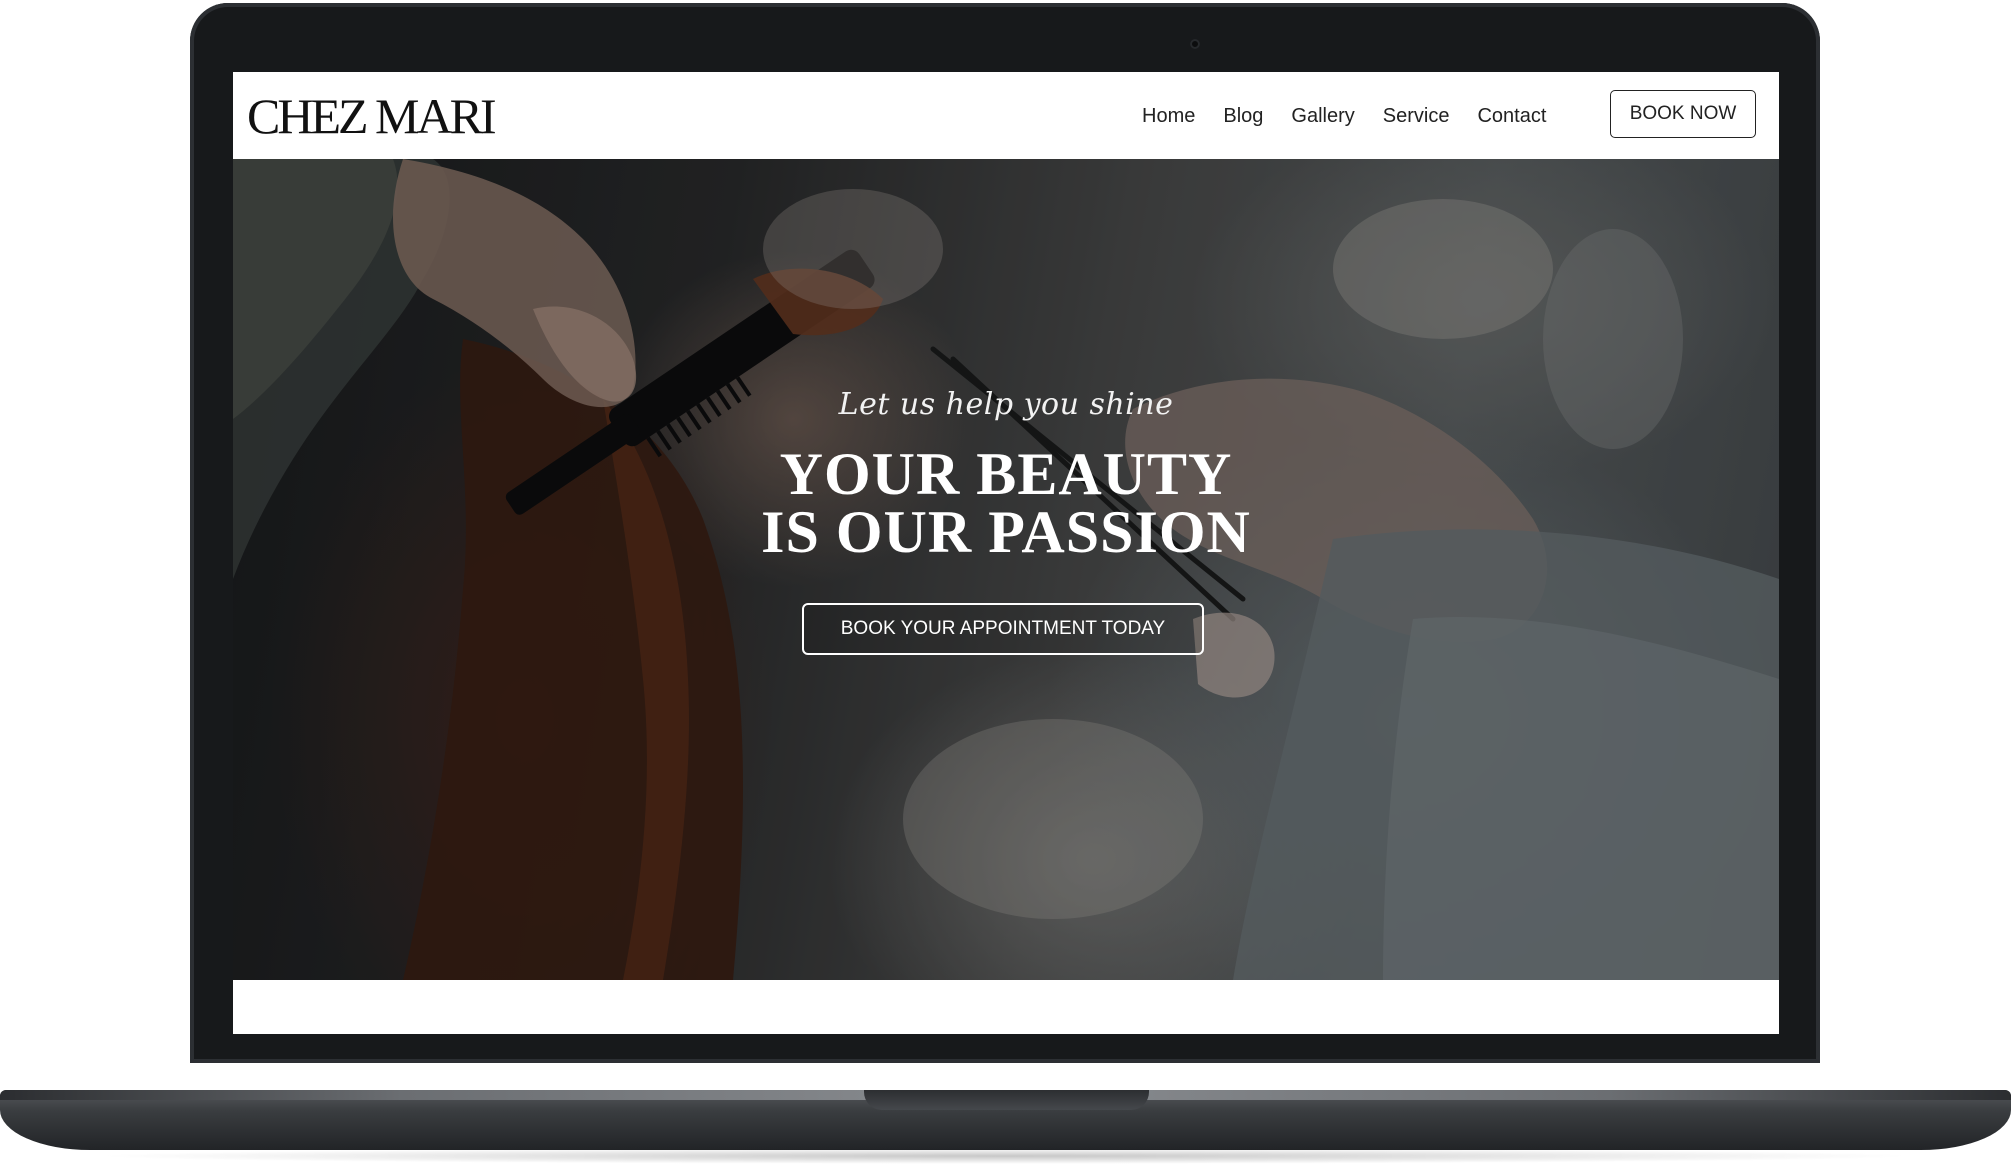 The image size is (2011, 1171). I want to click on book-now-button: BOOK NOW, so click(1683, 114).